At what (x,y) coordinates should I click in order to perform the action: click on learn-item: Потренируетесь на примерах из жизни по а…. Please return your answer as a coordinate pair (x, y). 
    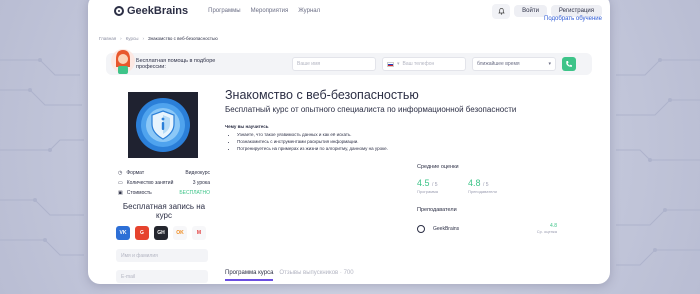
    Looking at the image, I should click on (421, 148).